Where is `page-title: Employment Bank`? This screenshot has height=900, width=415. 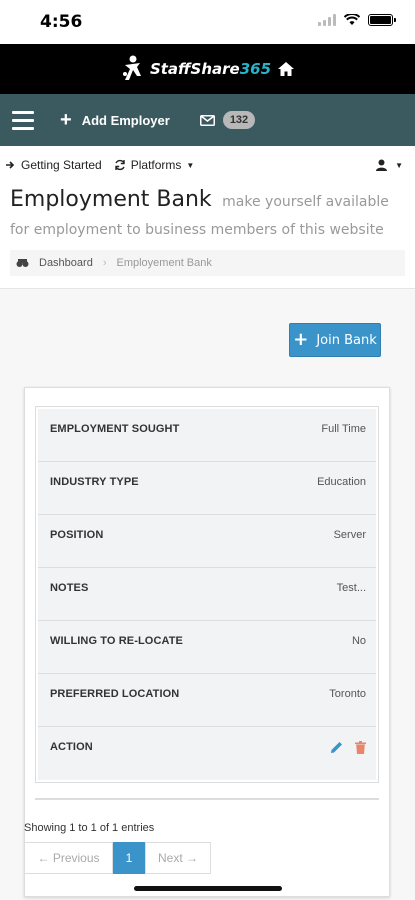
page-title: Employment Bank is located at coordinates (111, 199).